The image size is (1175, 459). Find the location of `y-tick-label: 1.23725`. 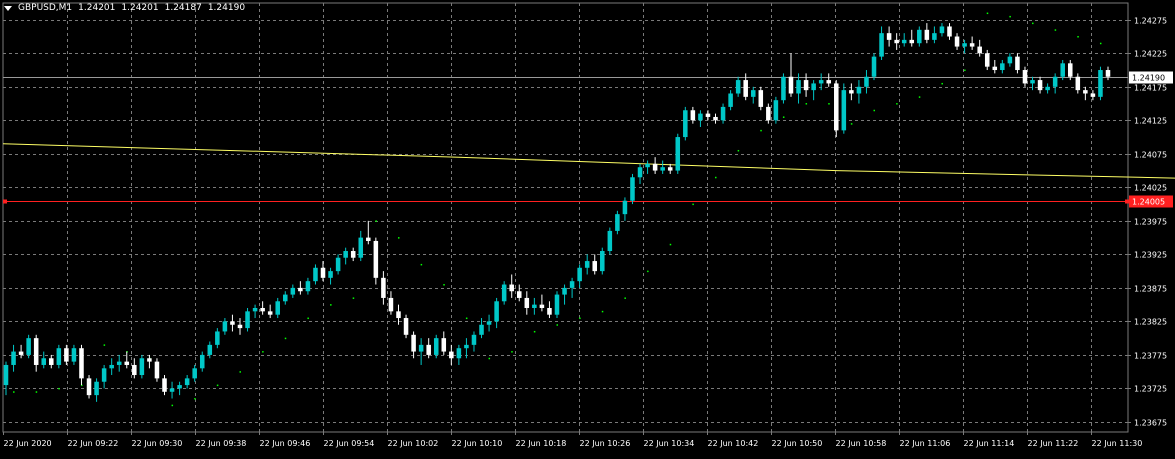

y-tick-label: 1.23725 is located at coordinates (1150, 389).